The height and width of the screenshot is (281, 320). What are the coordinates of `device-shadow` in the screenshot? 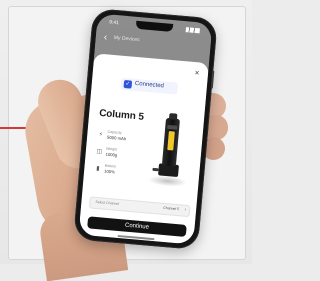 It's located at (167, 181).